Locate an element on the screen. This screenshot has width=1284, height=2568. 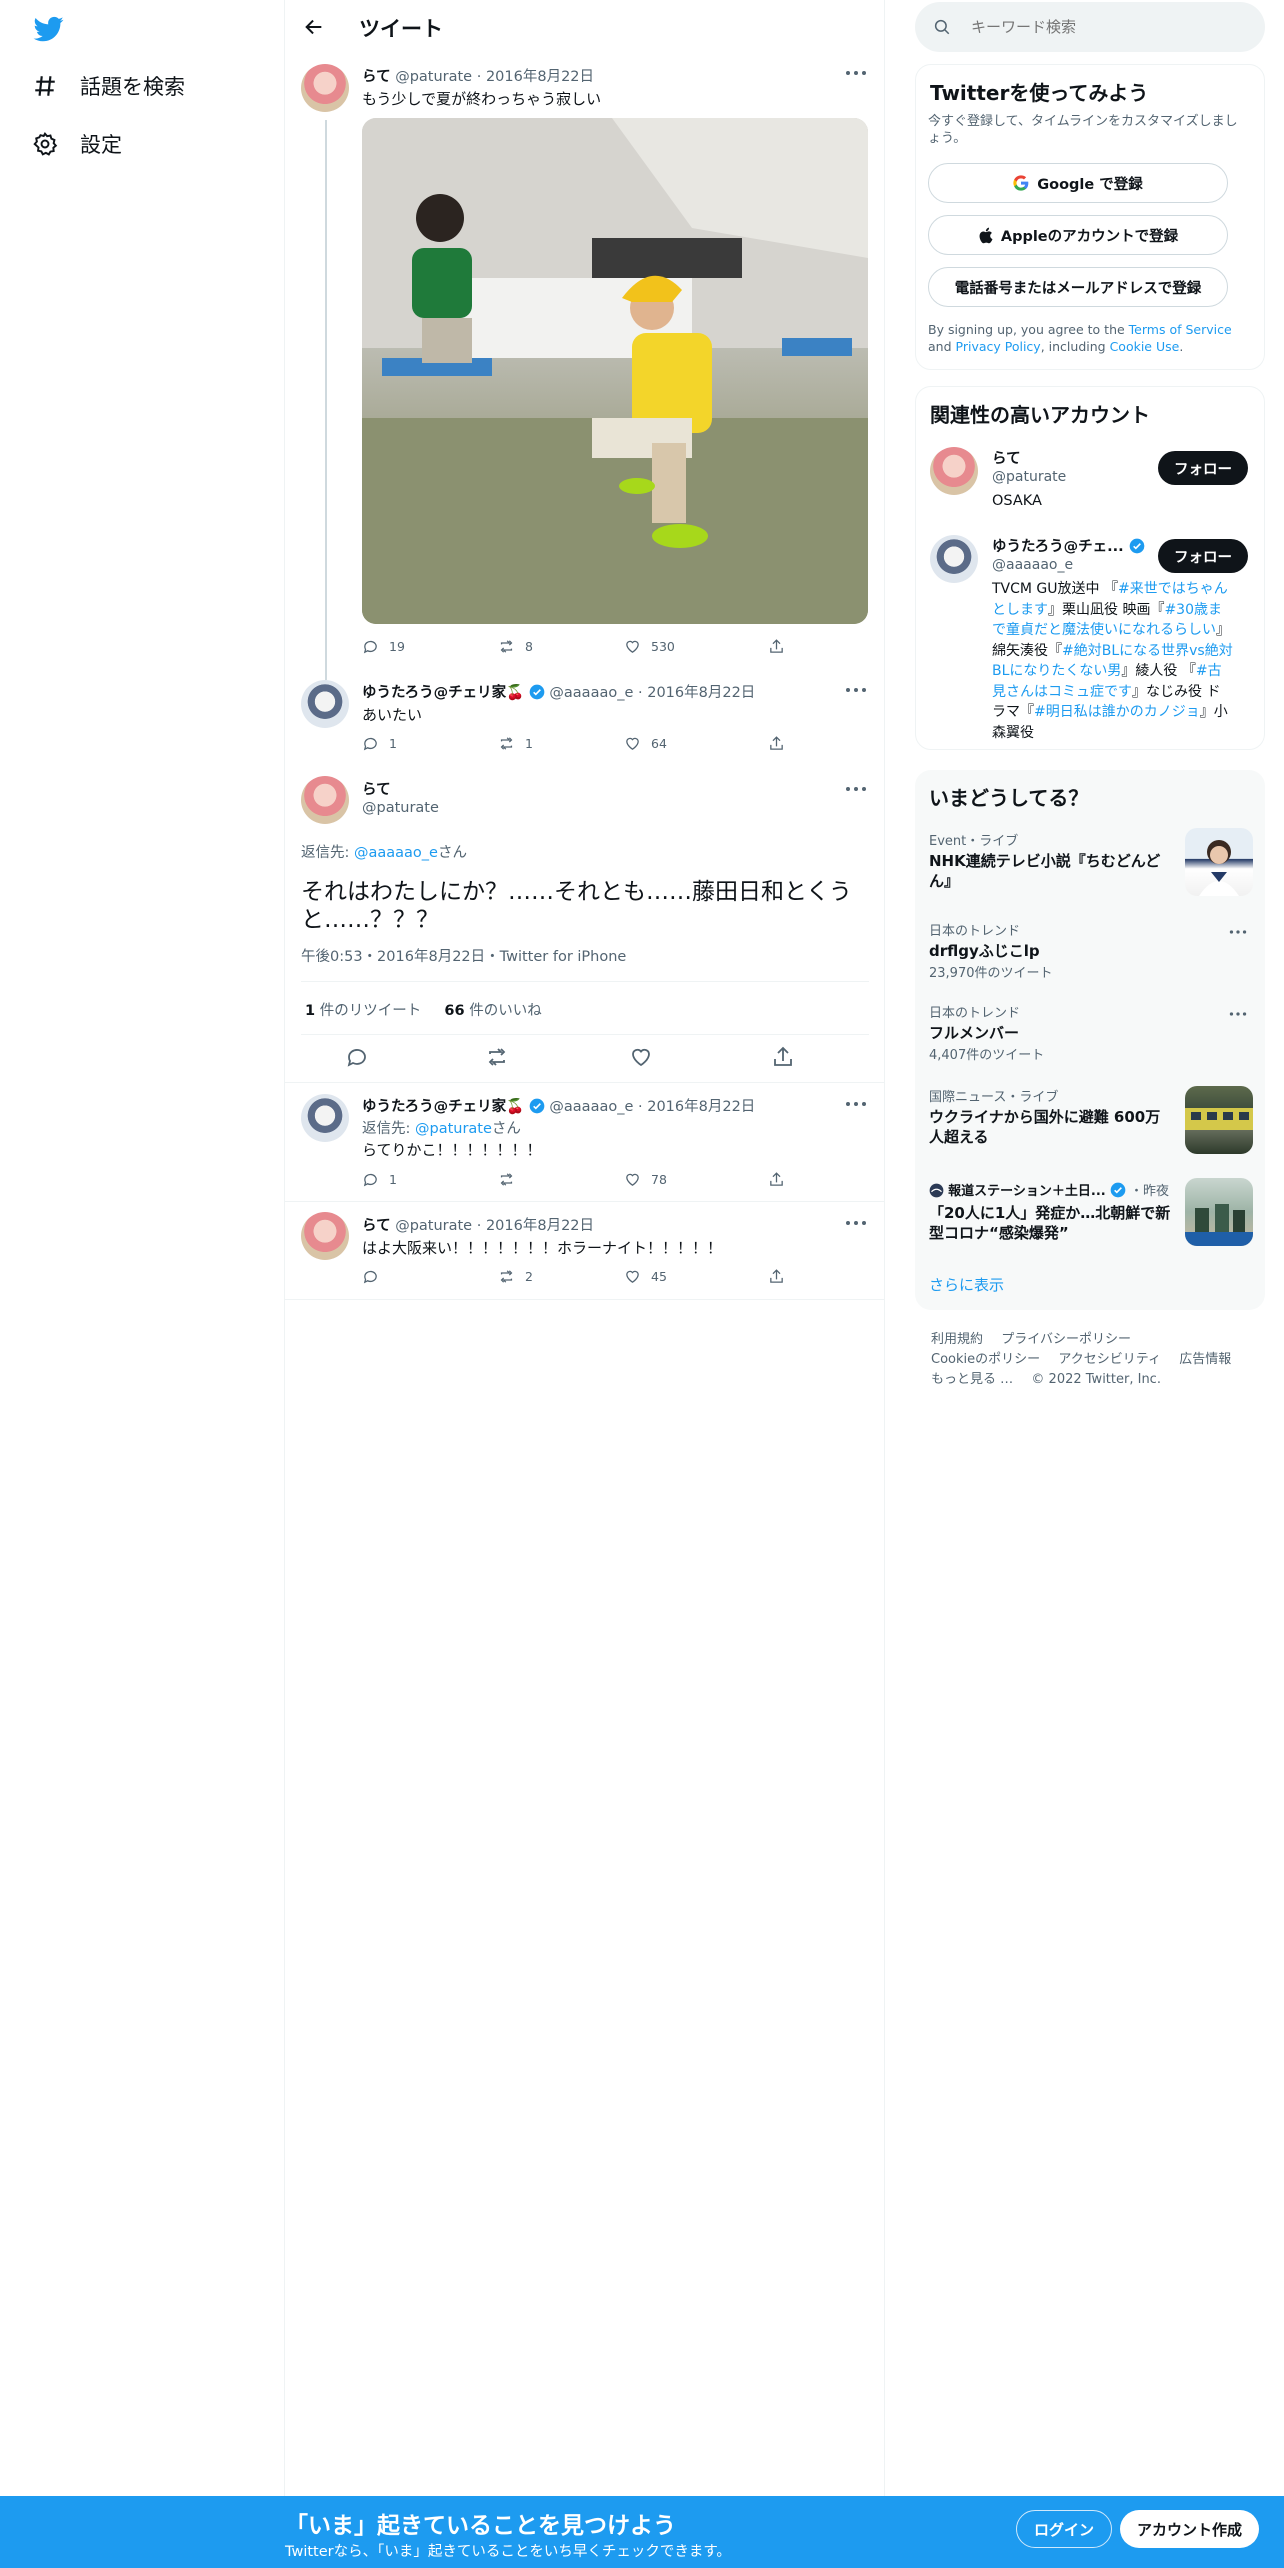
footer-link: プライバシーポリシー is located at coordinates (1066, 1339).